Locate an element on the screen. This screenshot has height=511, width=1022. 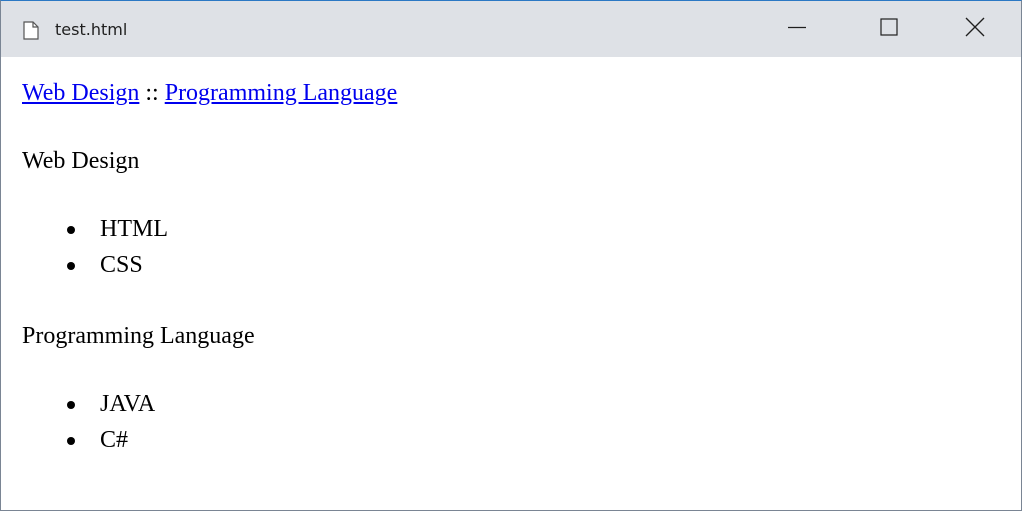
list-web-design: HTML CSS is located at coordinates (95, 247).